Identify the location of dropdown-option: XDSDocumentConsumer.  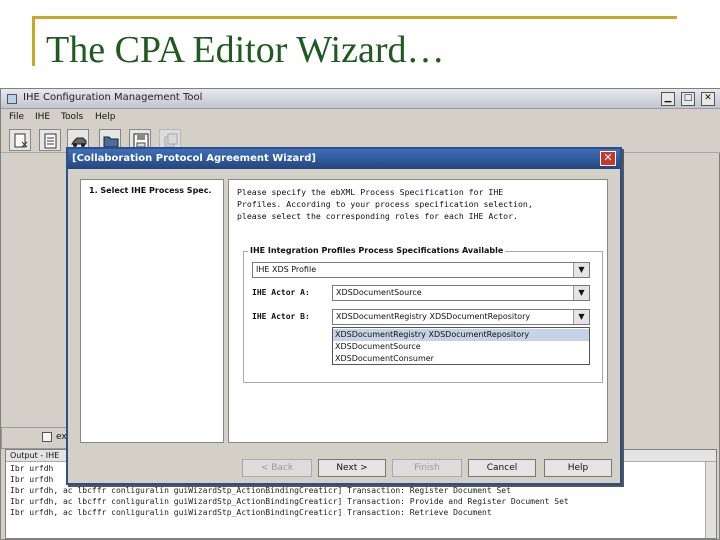
(461, 359).